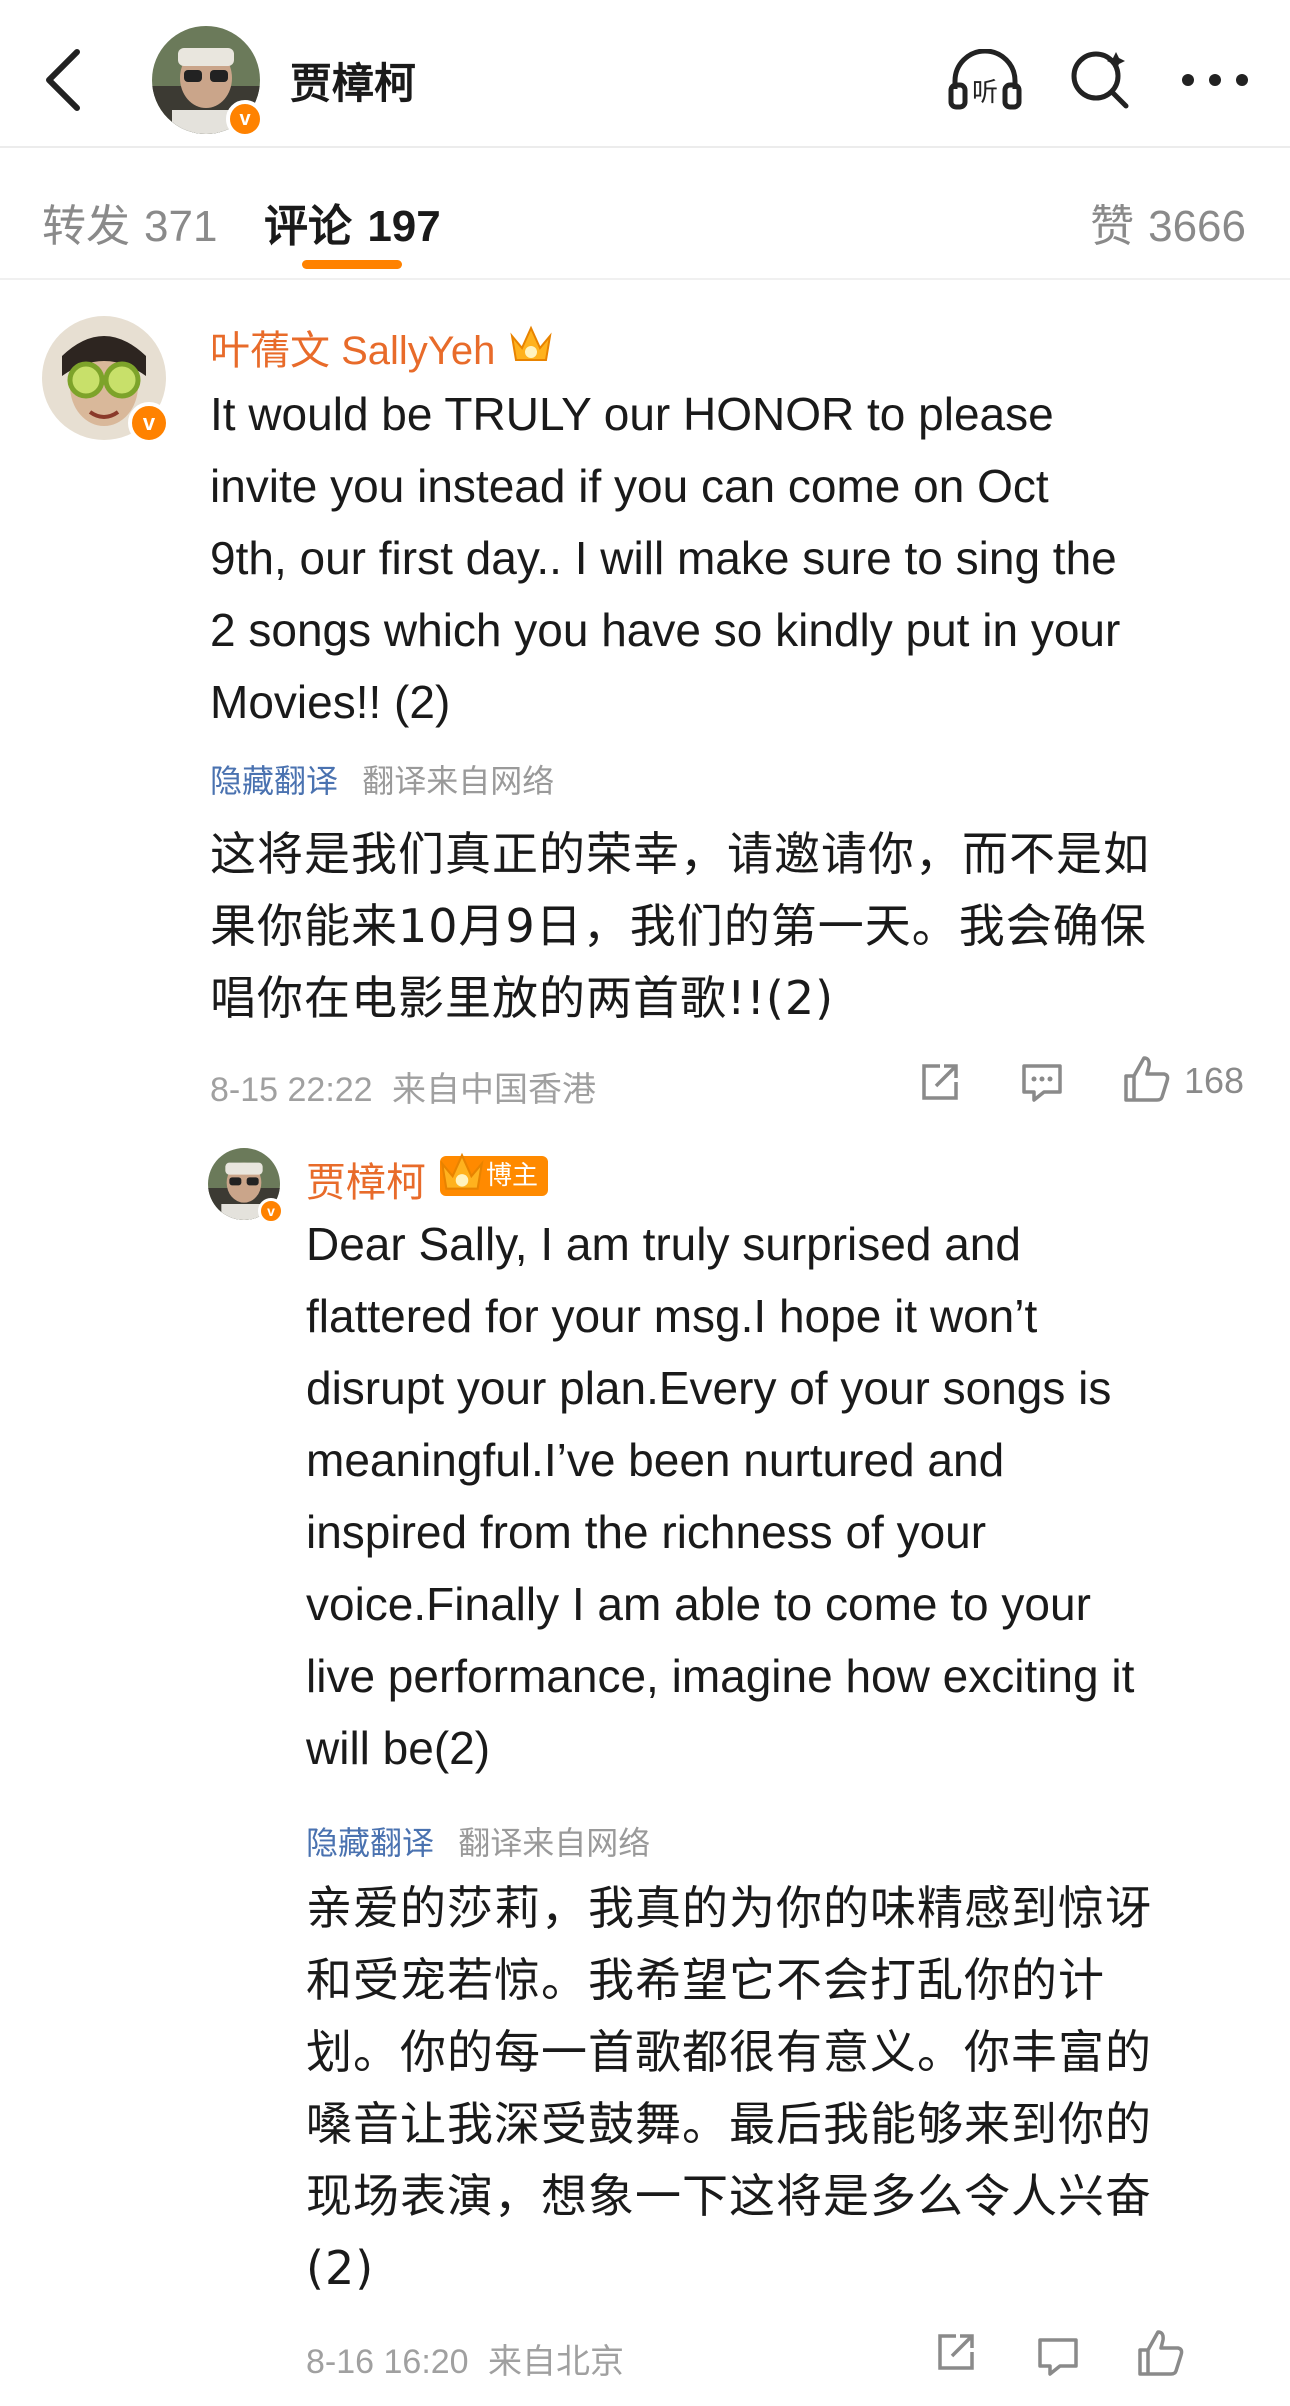 This screenshot has height=2406, width=1290. Describe the element at coordinates (645, 215) in the screenshot. I see `tab-bar: 转发 371 评论 197 赞 3666` at that location.